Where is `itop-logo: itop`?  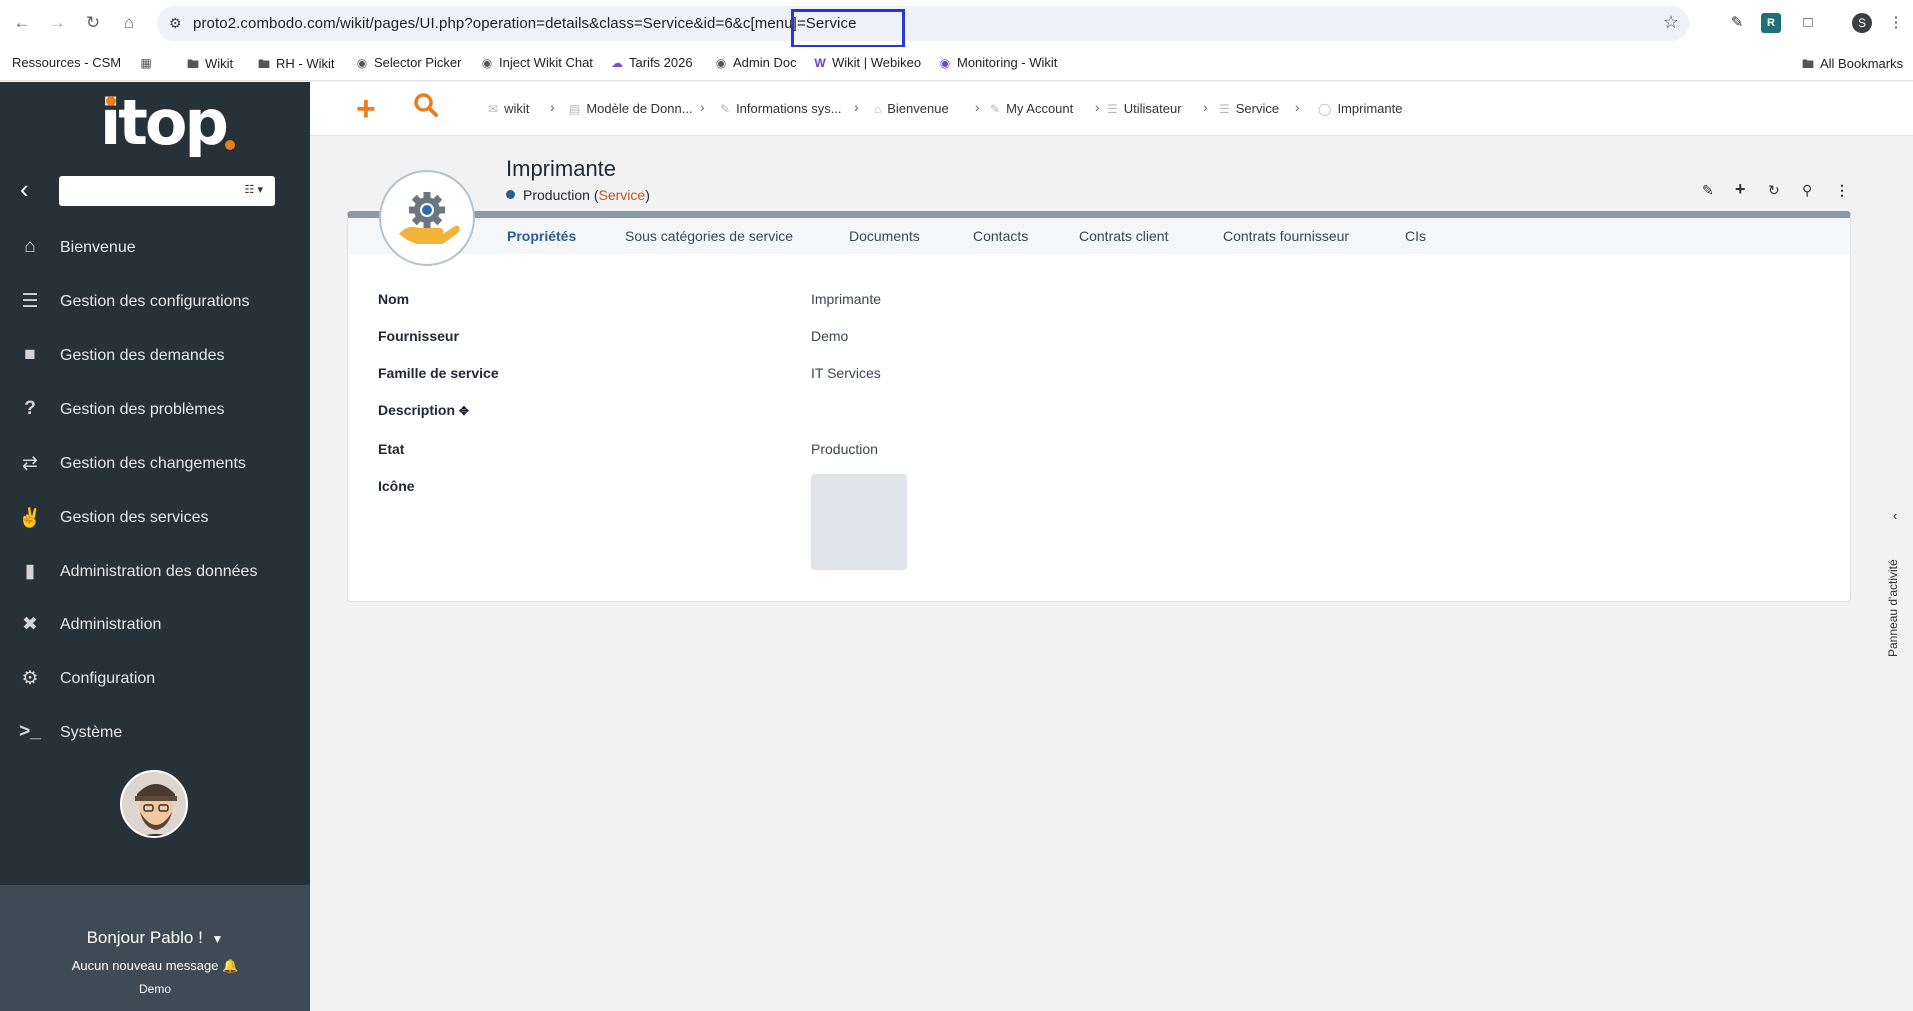 itop-logo: itop is located at coordinates (175, 122).